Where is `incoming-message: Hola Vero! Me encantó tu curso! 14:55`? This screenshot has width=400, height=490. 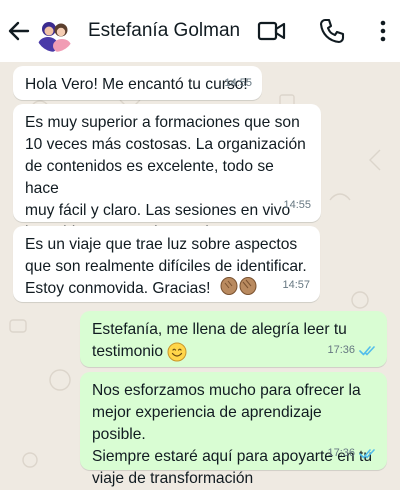
incoming-message: Hola Vero! Me encantó tu curso! 14:55 is located at coordinates (137, 83).